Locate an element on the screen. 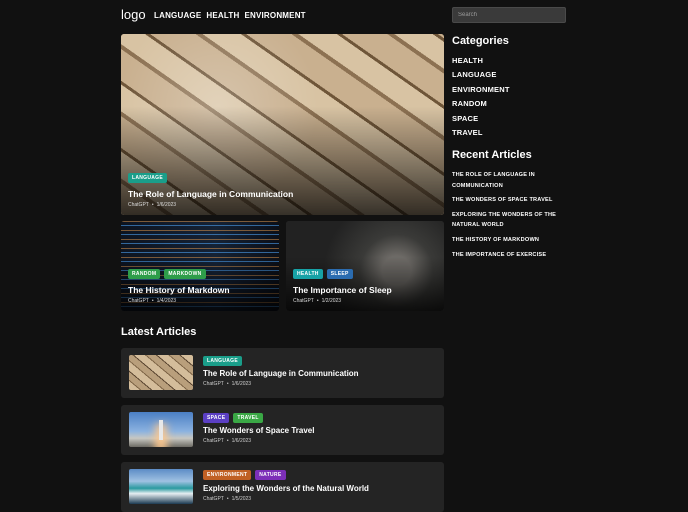 This screenshot has width=688, height=512. article-meta: ChatGPT • 1/5/2023 is located at coordinates (227, 499).